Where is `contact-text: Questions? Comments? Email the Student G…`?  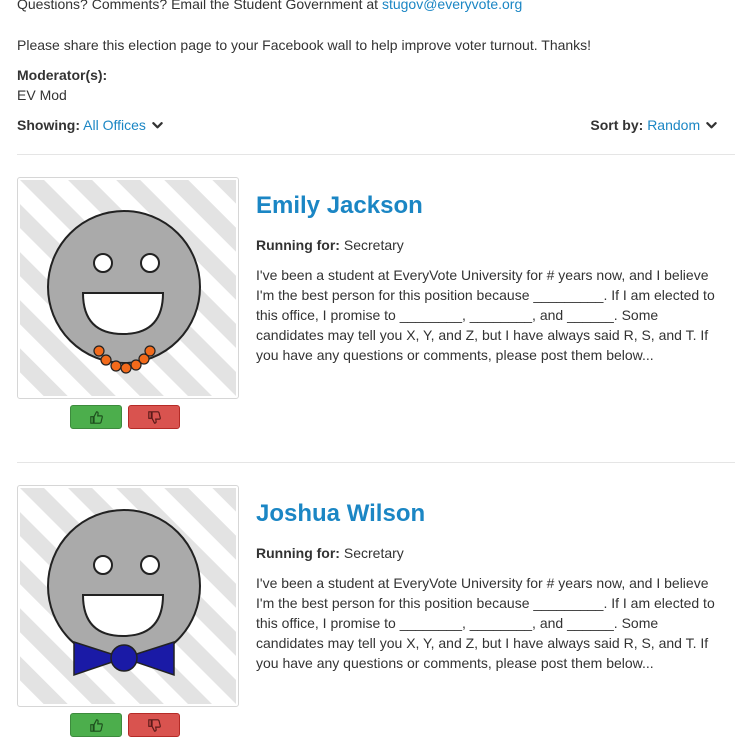 contact-text: Questions? Comments? Email the Student G… is located at coordinates (199, 6).